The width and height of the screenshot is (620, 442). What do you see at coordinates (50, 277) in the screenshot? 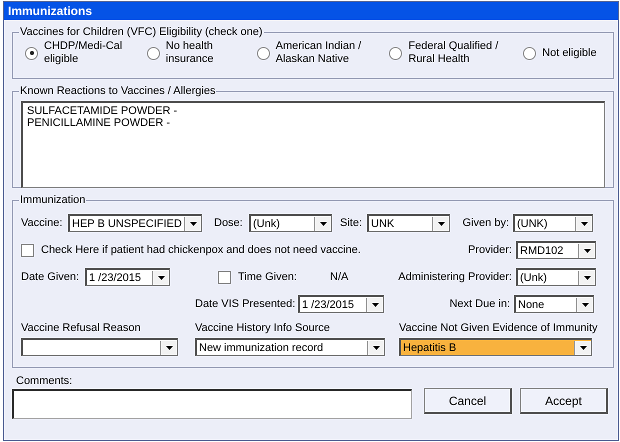
I see `field-label: Date Given:` at bounding box center [50, 277].